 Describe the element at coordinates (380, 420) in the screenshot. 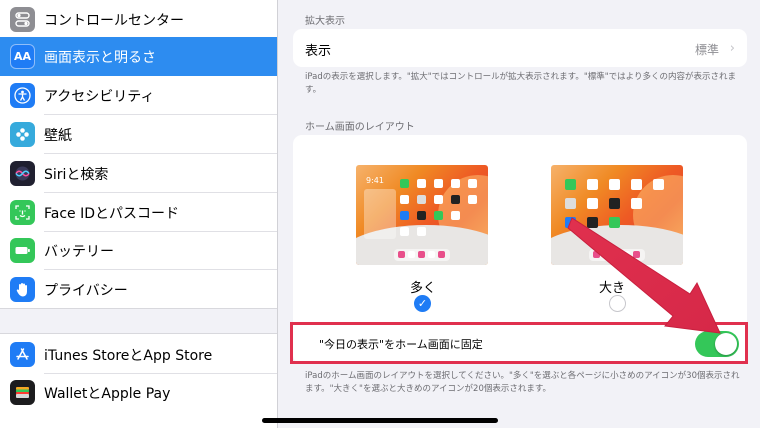

I see `home-indicator` at that location.